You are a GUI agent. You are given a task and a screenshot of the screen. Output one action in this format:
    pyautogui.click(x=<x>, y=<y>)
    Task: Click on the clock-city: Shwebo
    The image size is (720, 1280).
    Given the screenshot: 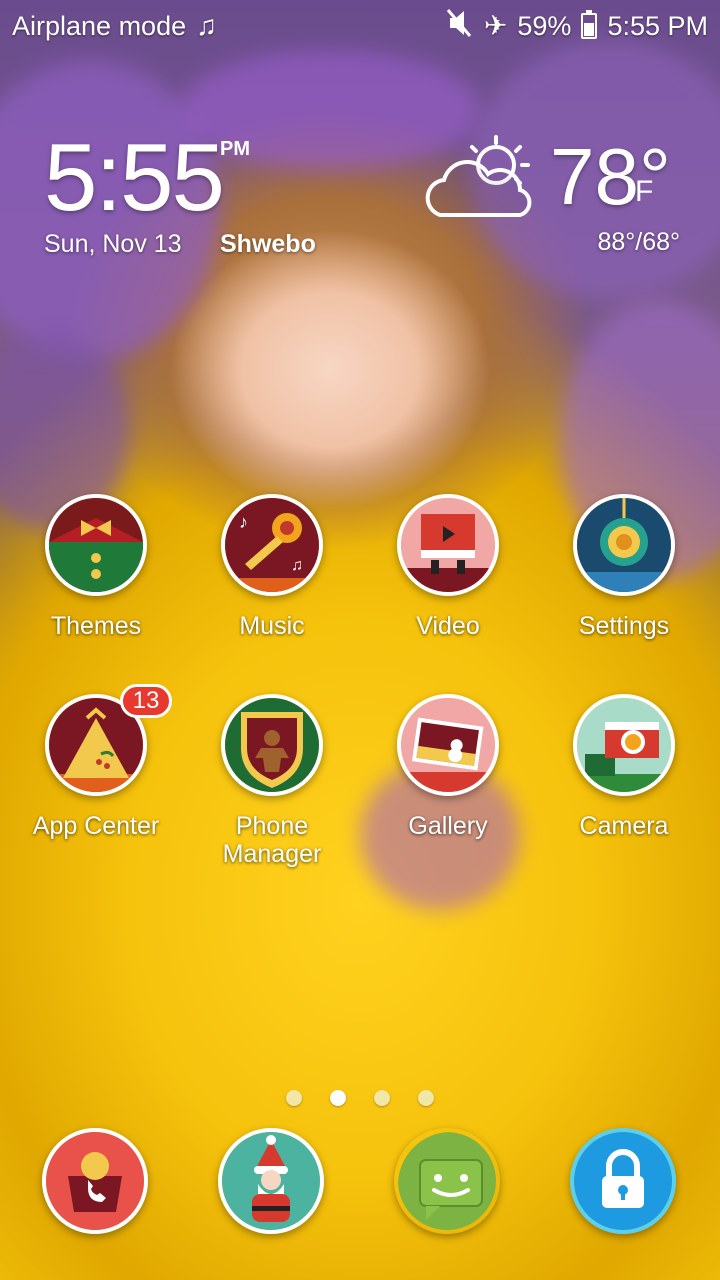 What is the action you would take?
    pyautogui.click(x=268, y=244)
    